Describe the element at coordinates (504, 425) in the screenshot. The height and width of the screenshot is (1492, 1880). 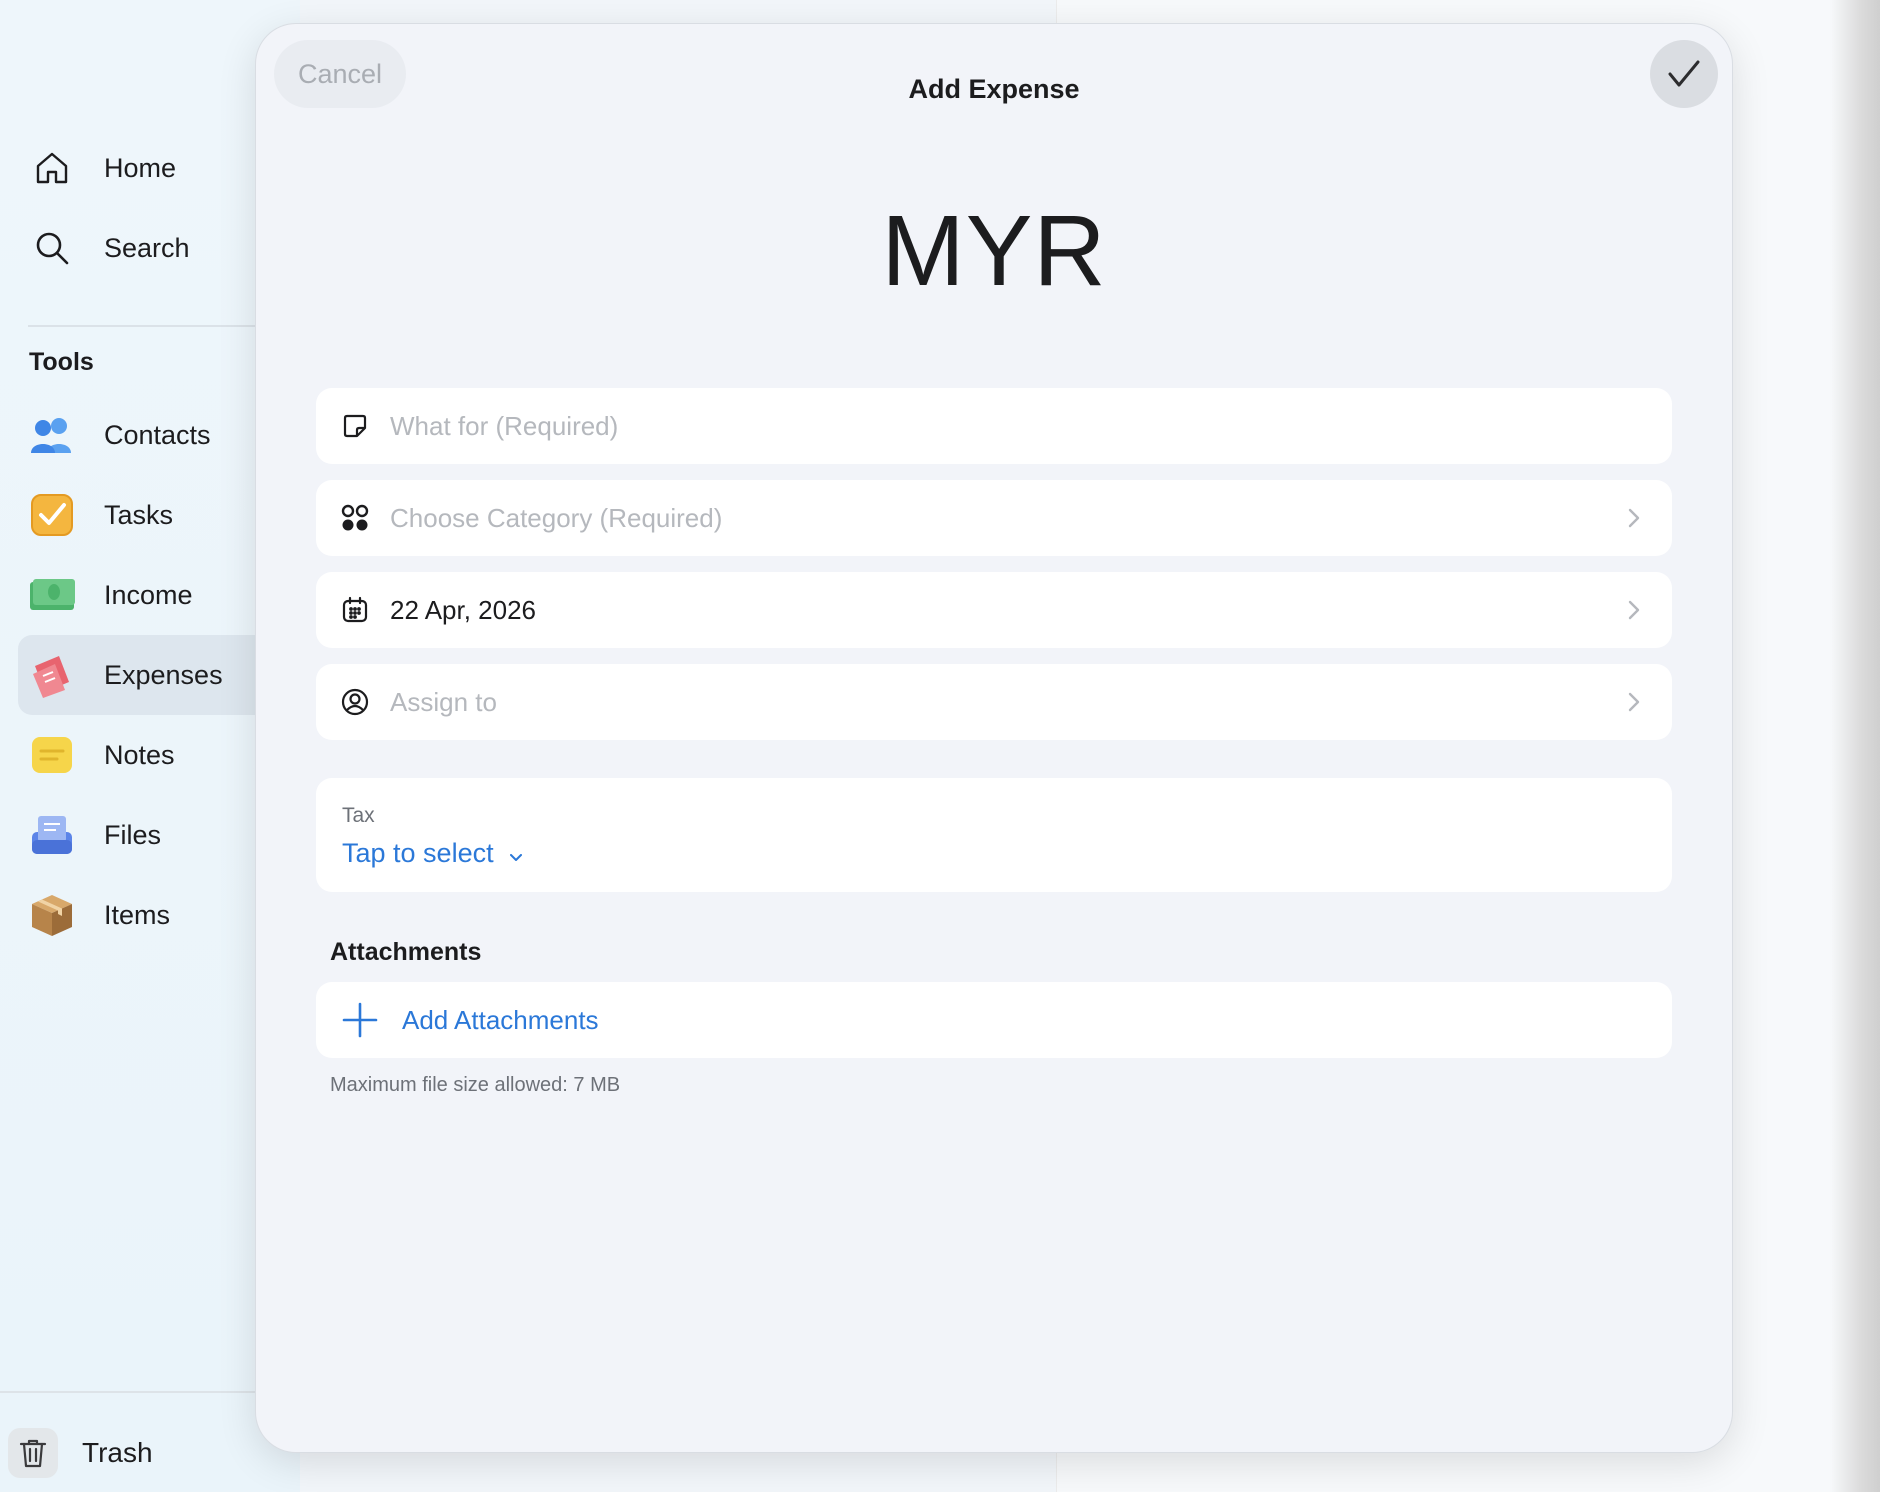
I see `what-for-placeholder: What for (Required)` at that location.